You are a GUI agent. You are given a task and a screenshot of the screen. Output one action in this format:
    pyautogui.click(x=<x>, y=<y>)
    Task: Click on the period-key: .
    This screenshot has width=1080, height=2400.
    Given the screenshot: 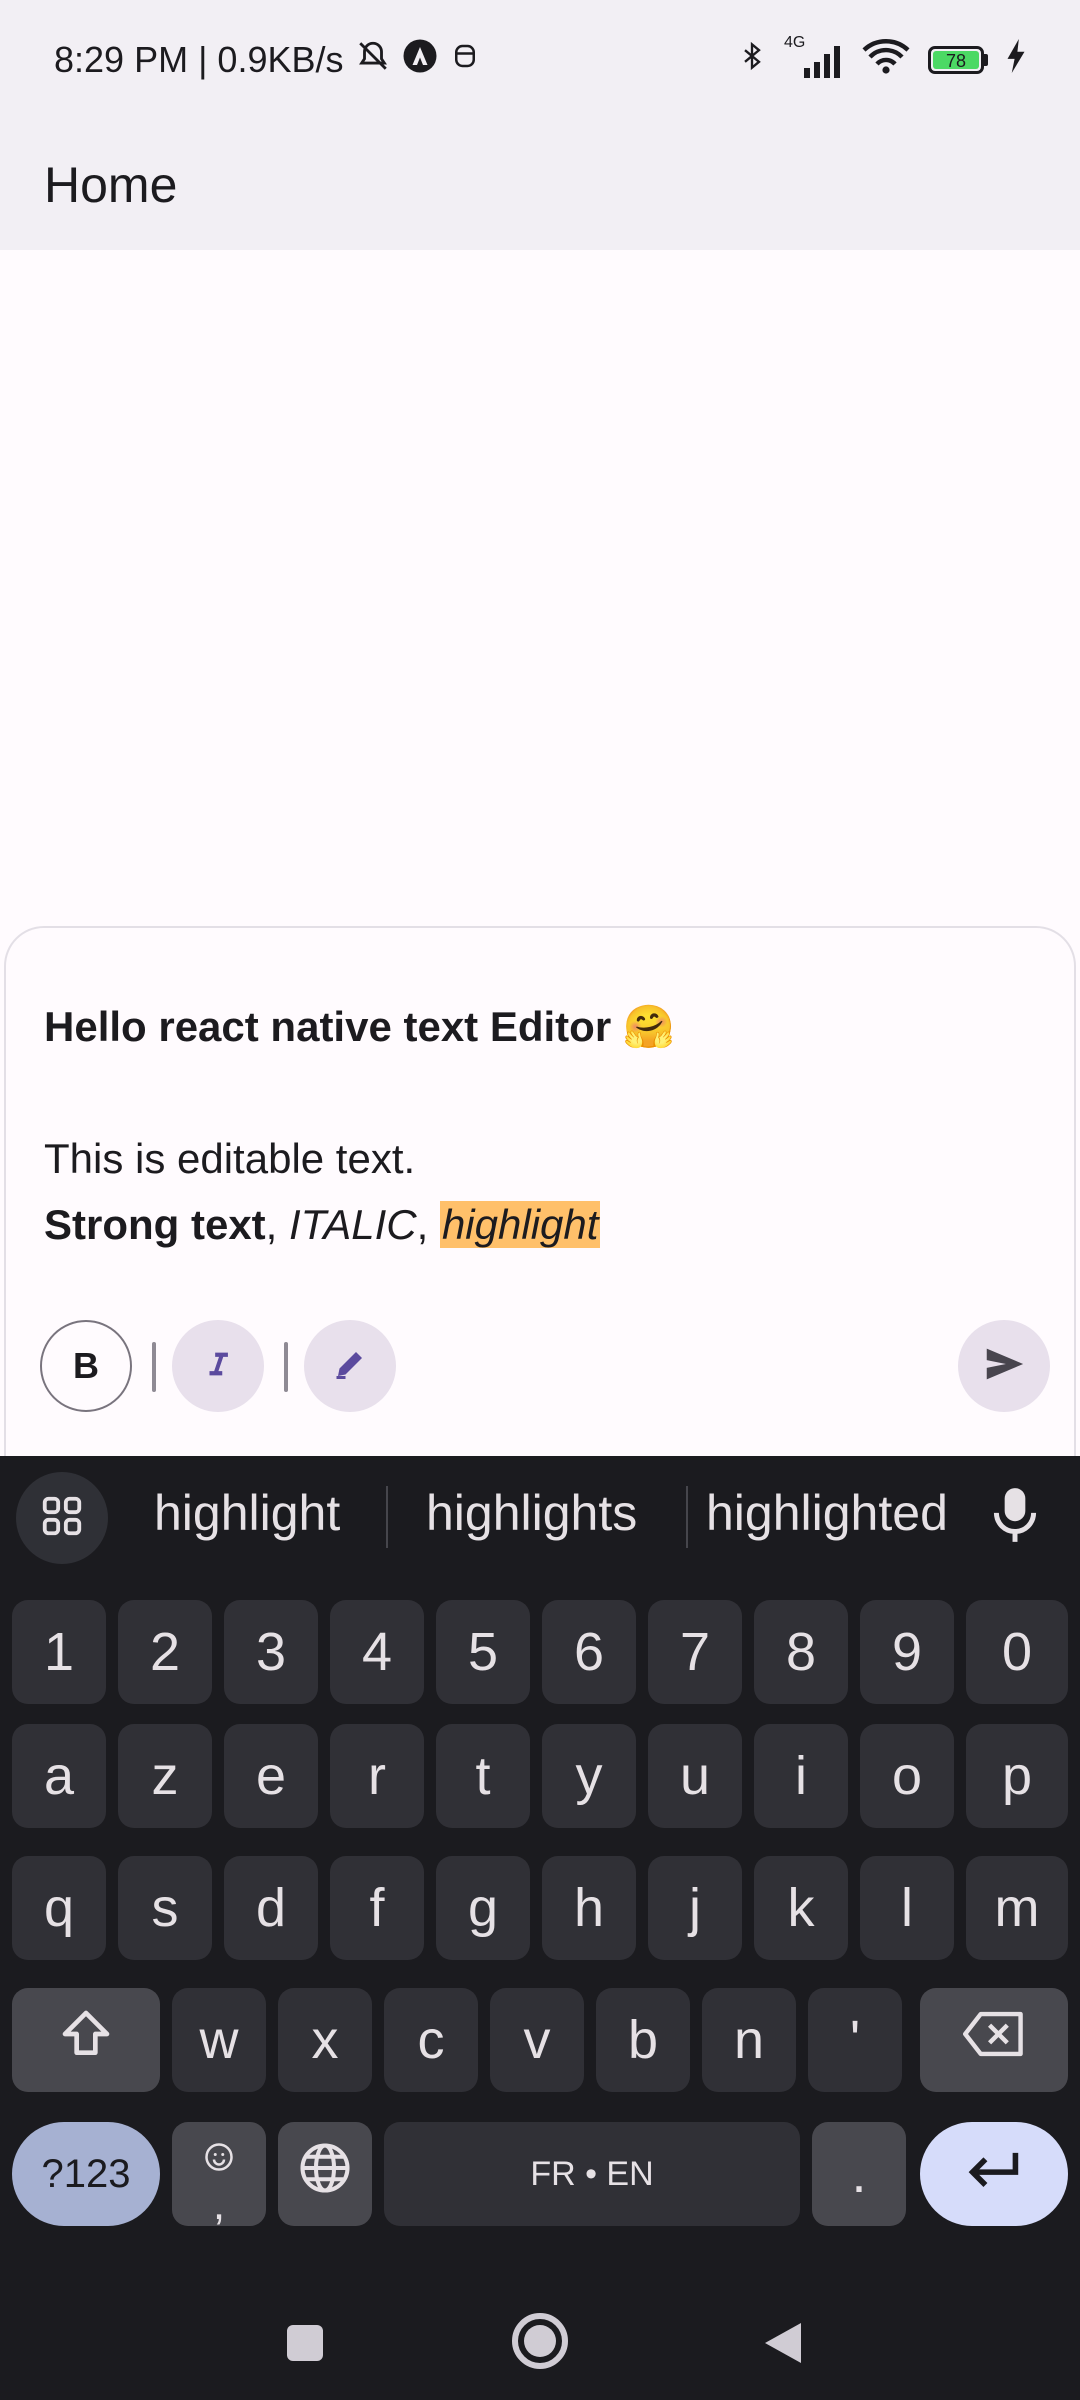 What is the action you would take?
    pyautogui.click(x=859, y=2174)
    